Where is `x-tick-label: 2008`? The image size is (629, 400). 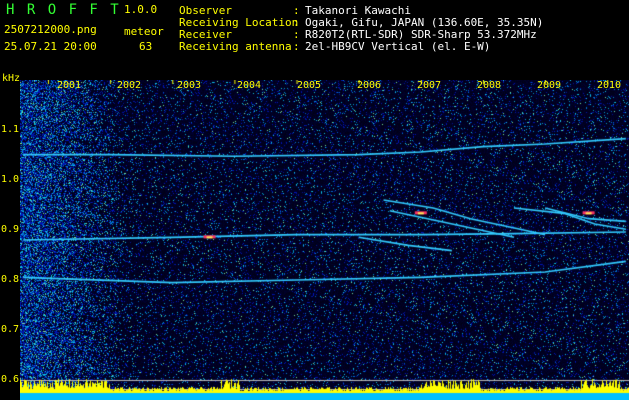
x-tick-label: 2008 is located at coordinates (489, 85).